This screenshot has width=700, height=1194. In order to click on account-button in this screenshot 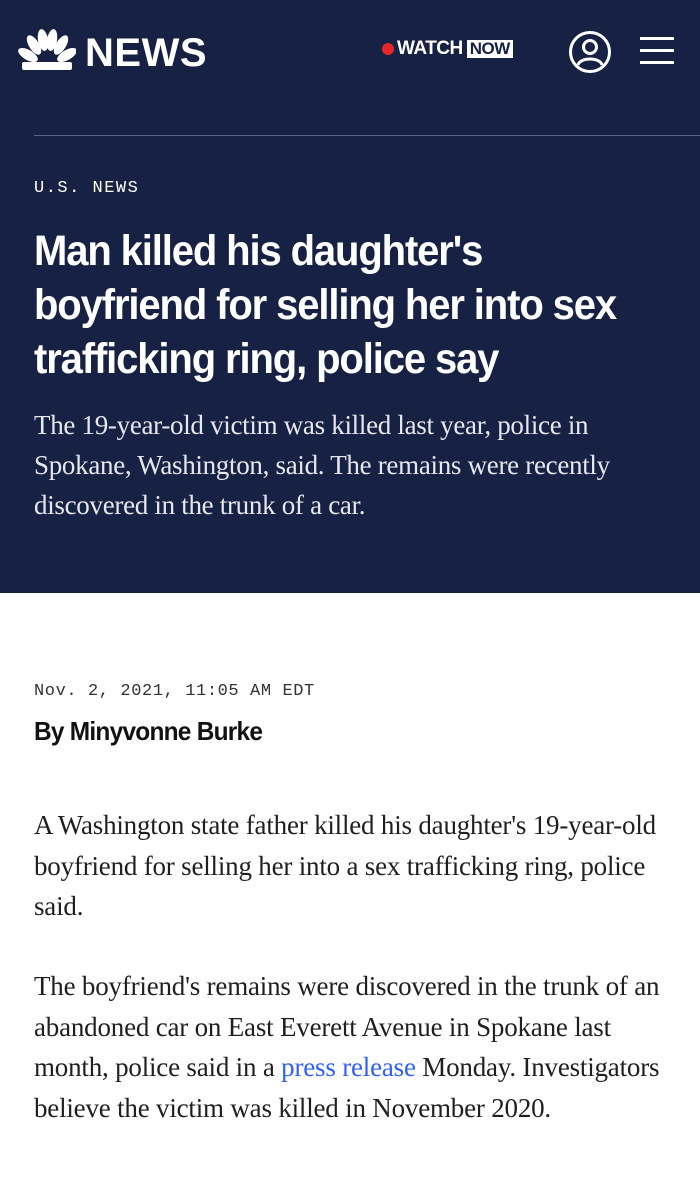, I will do `click(590, 52)`.